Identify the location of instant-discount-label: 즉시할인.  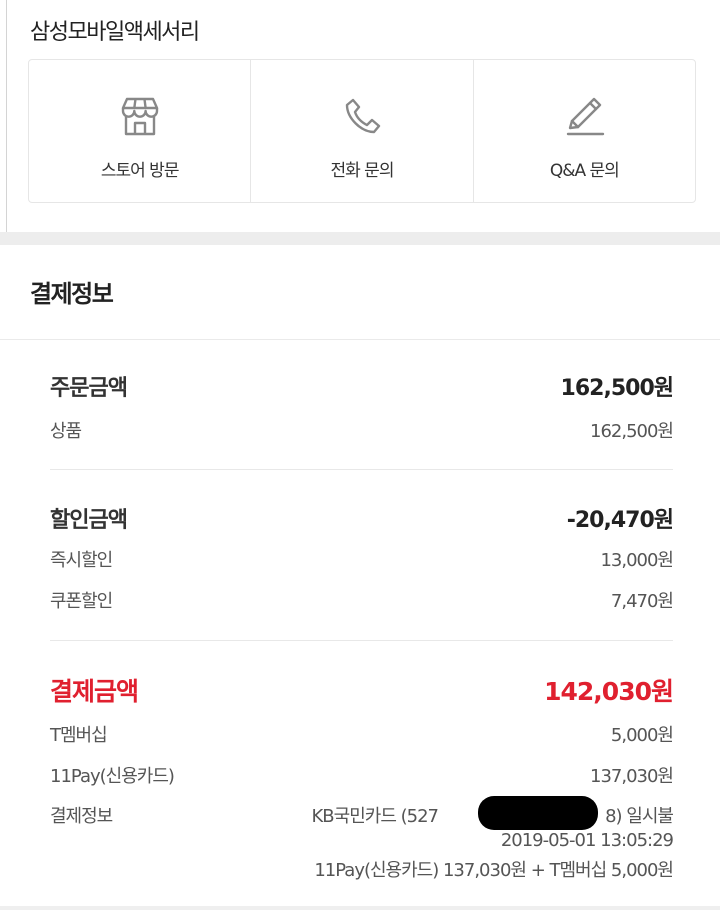
(81, 560).